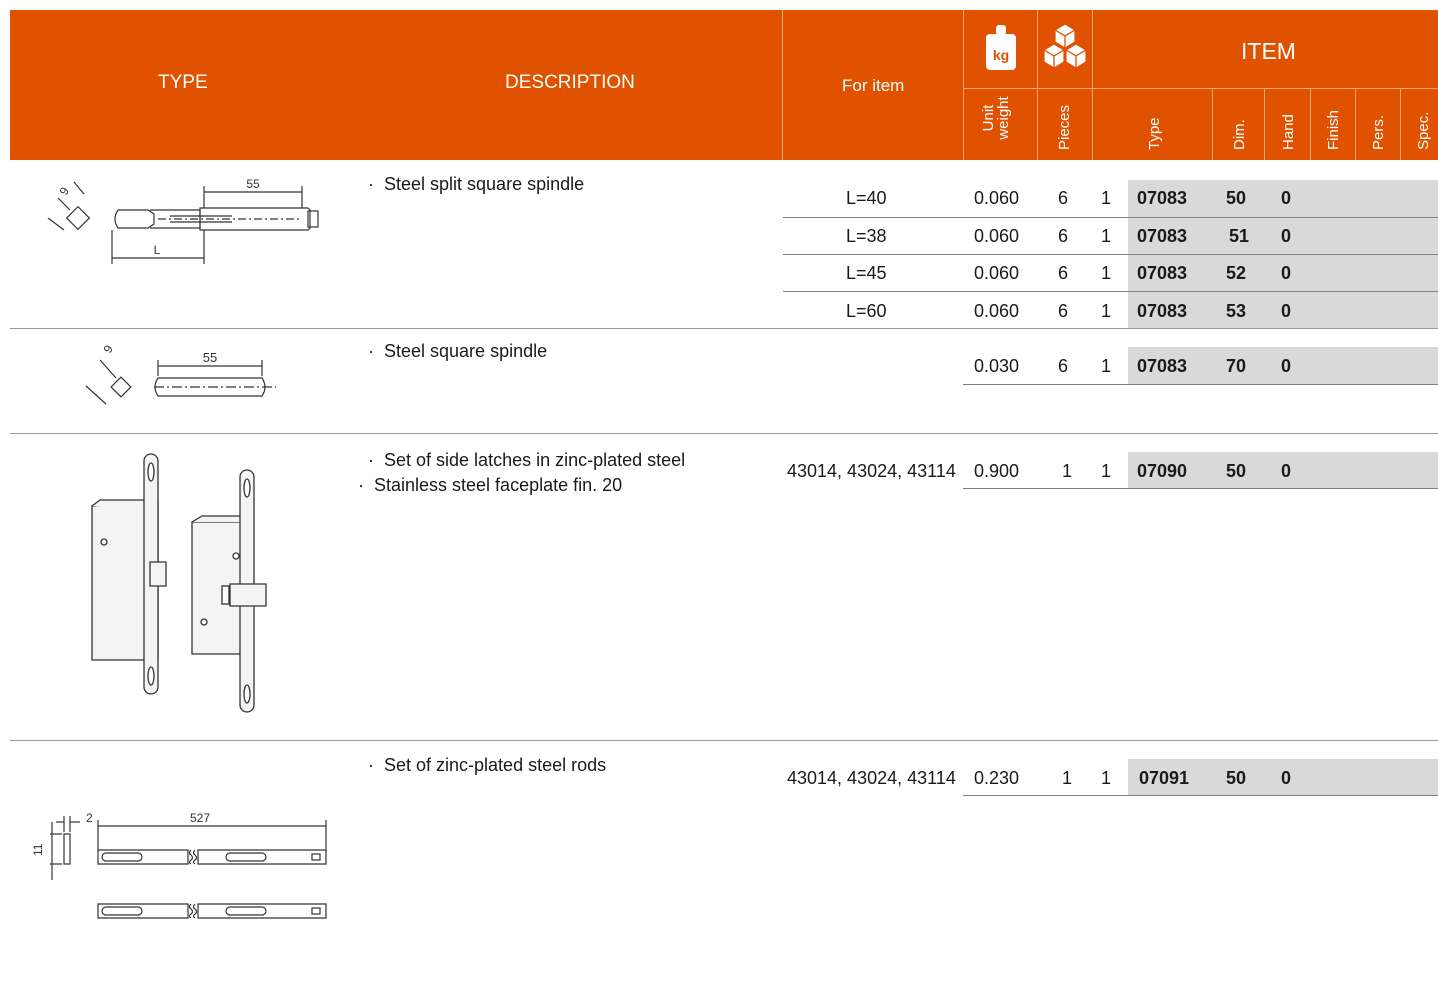  What do you see at coordinates (180, 373) in the screenshot?
I see `square-spindle-drawing: 55 9` at bounding box center [180, 373].